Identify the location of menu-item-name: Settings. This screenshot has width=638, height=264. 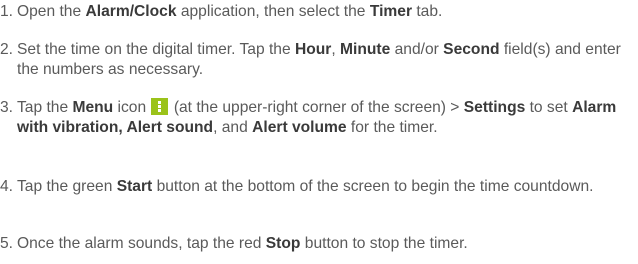
(494, 107).